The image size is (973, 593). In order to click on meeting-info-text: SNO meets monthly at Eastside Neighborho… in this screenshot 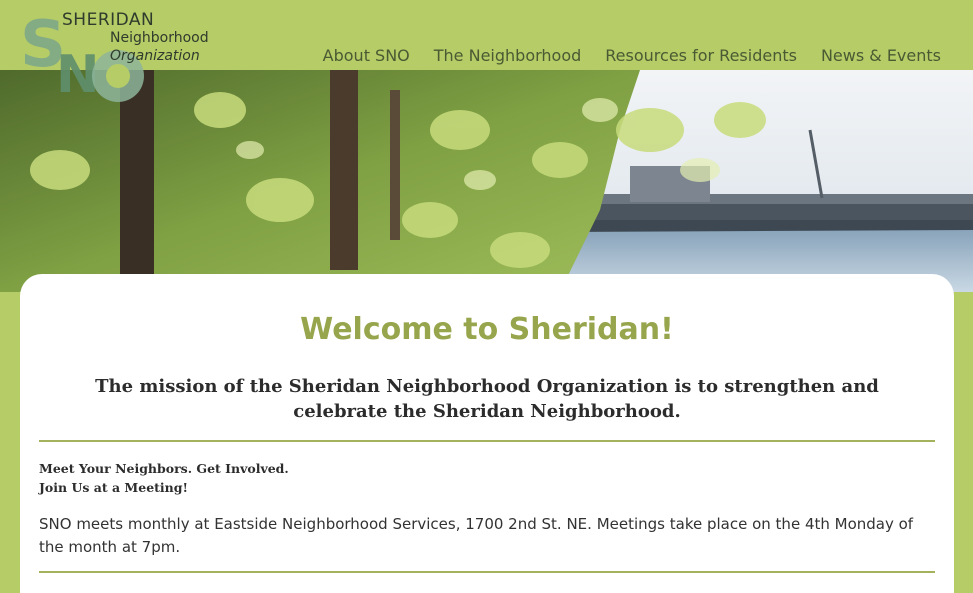, I will do `click(476, 535)`.